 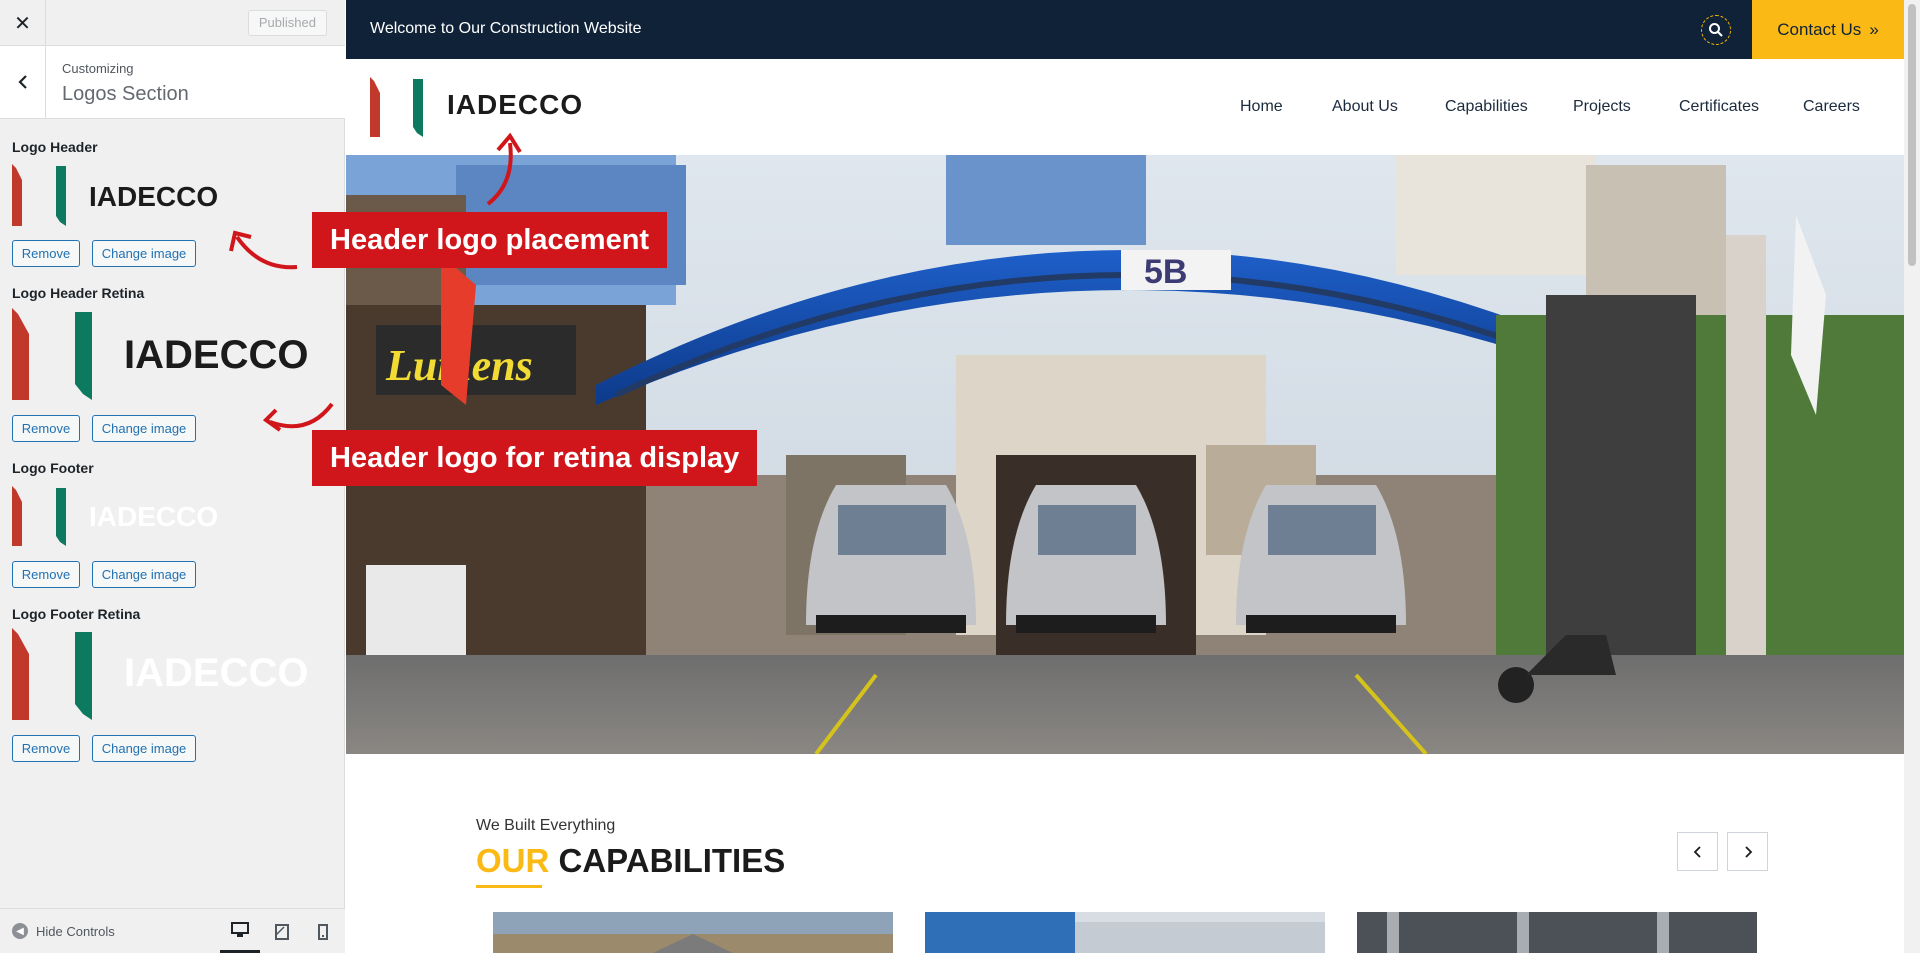 I want to click on hero-sign-text: 5B, so click(x=1165, y=272).